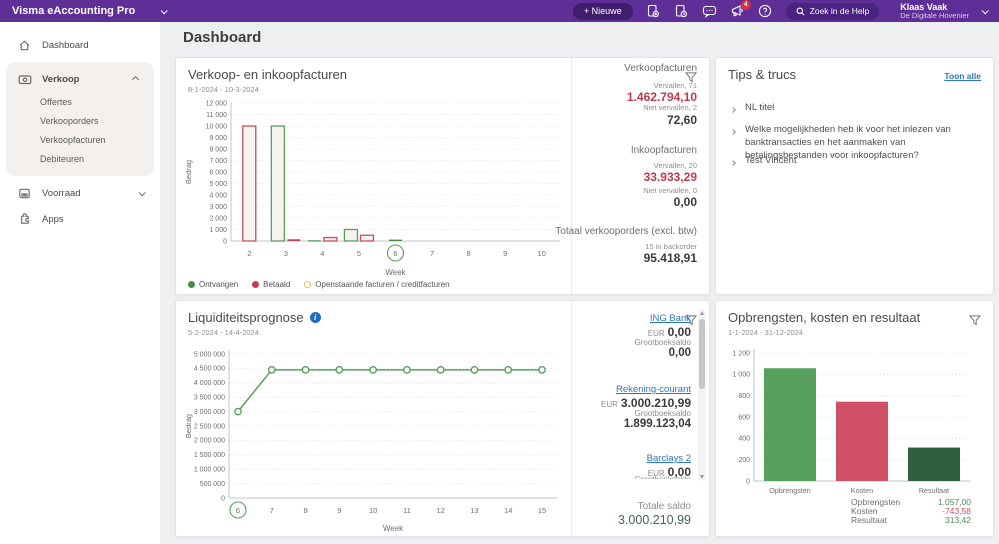 The image size is (999, 544). I want to click on svg-text: 4, so click(322, 253).